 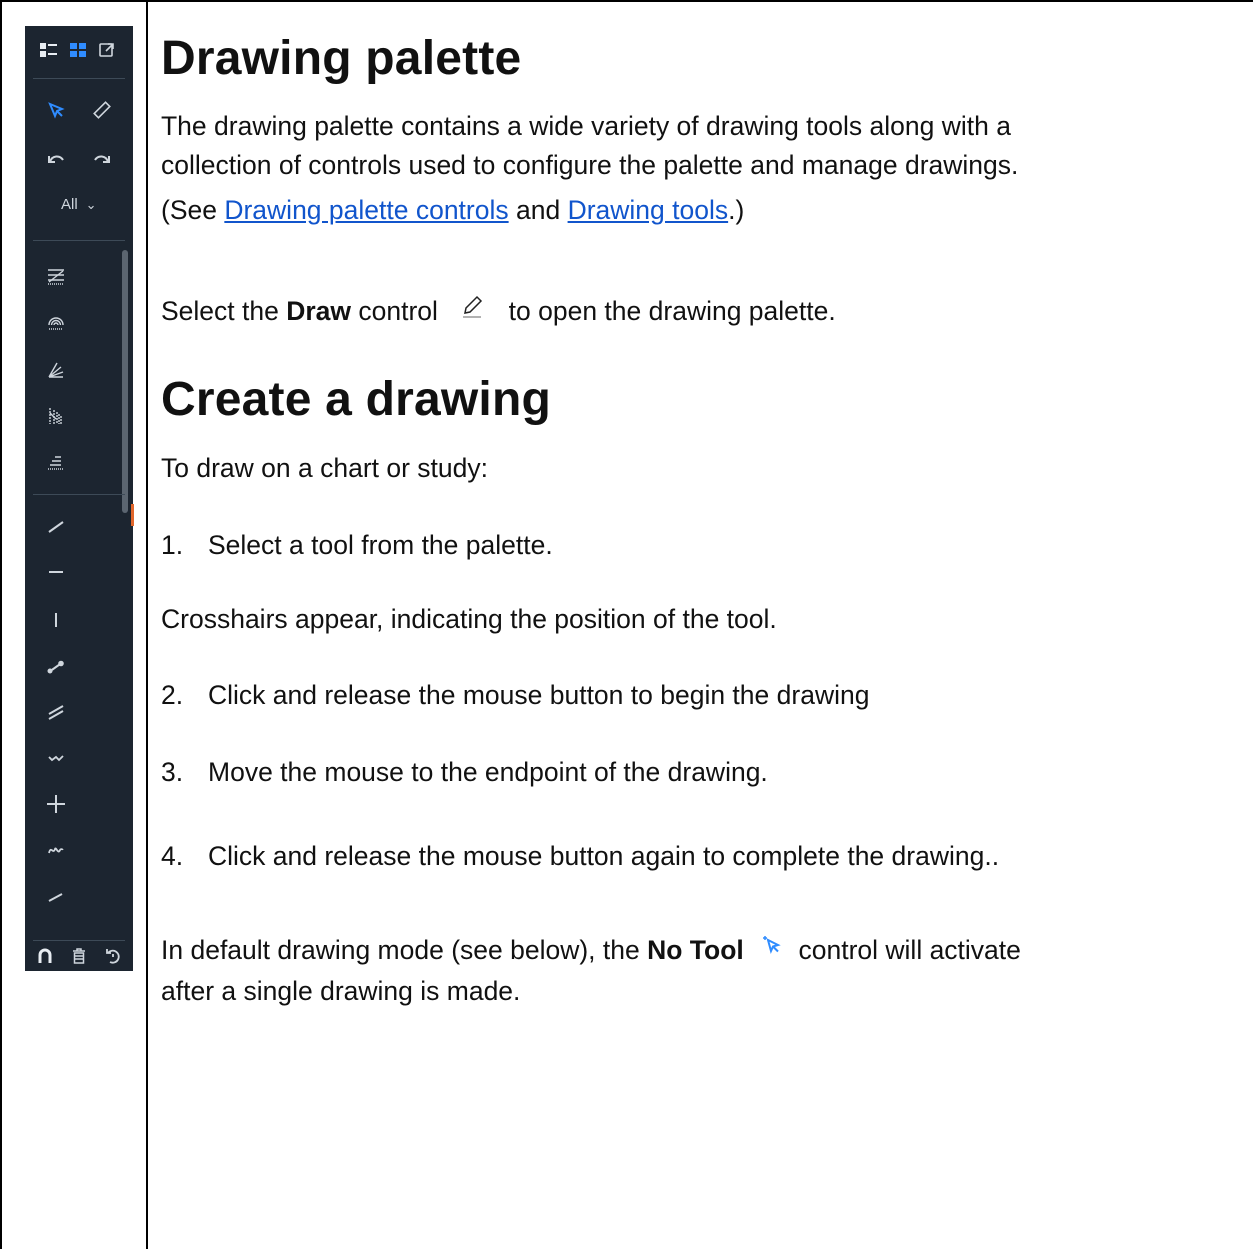 What do you see at coordinates (319, 311) in the screenshot?
I see `draw-label: Draw` at bounding box center [319, 311].